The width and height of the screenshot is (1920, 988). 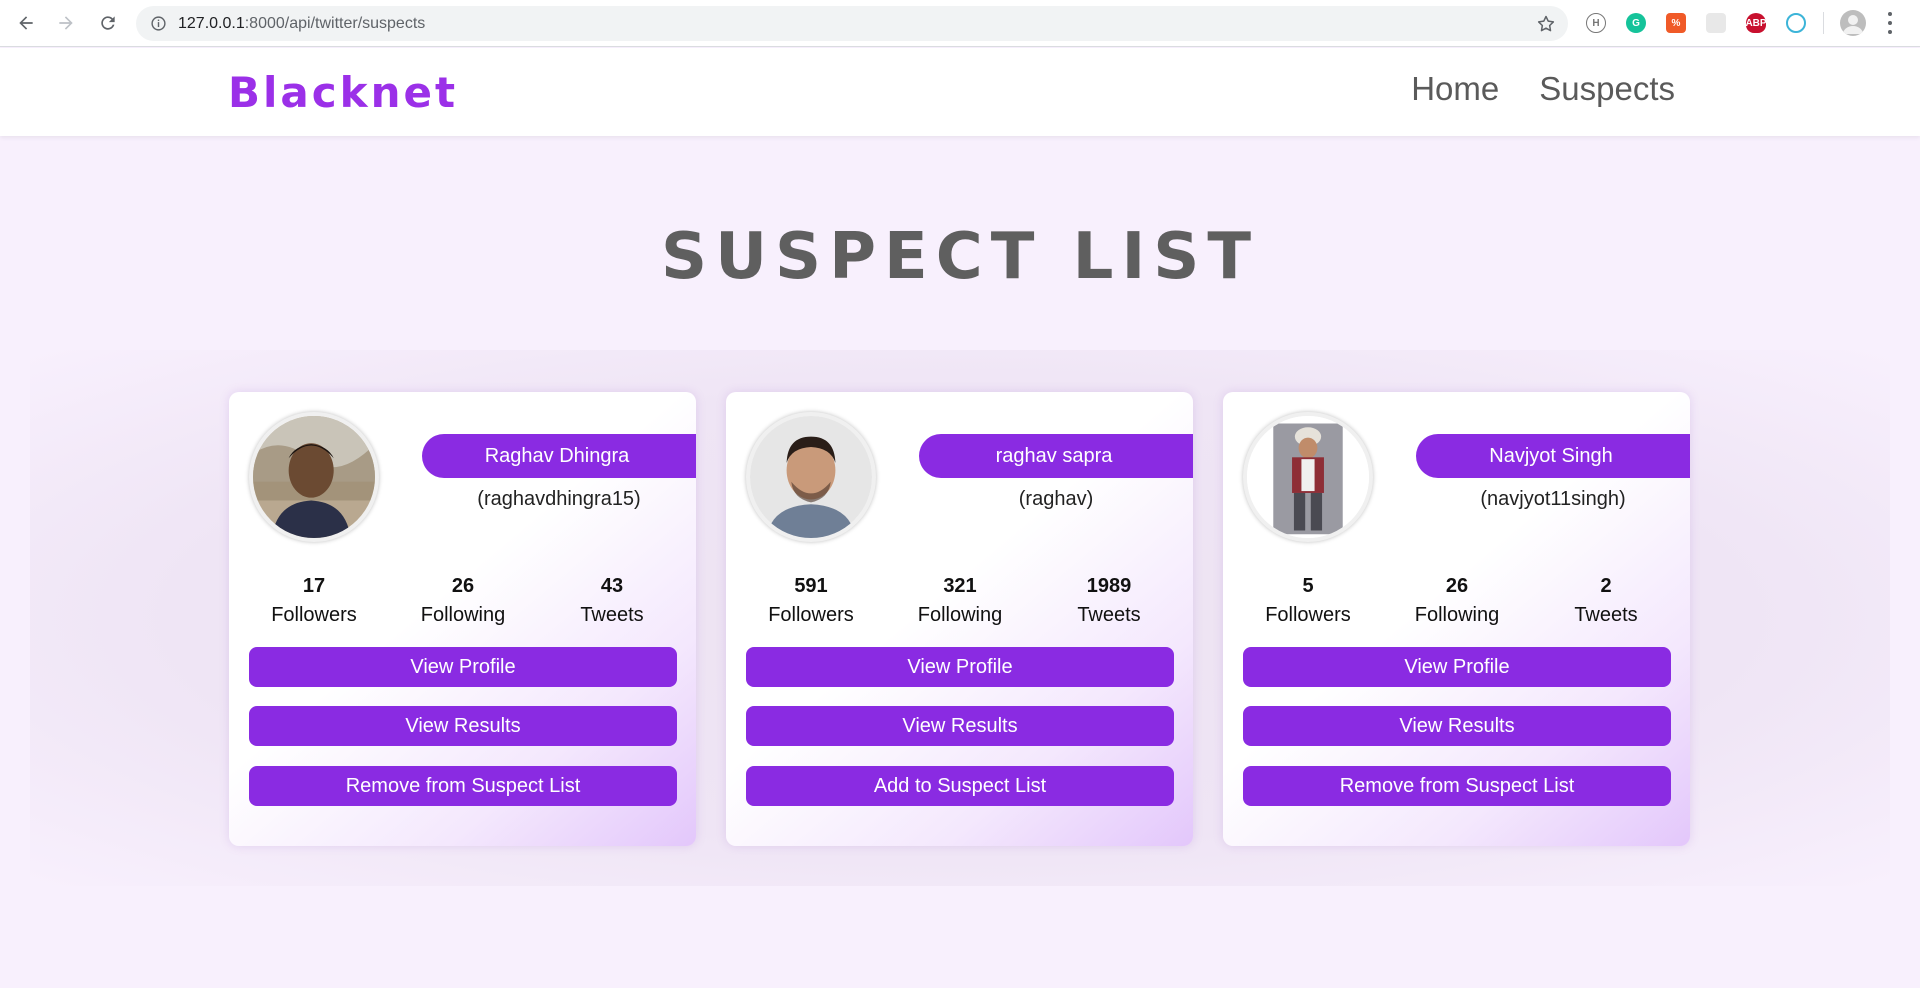 What do you see at coordinates (1553, 456) in the screenshot?
I see `suspect-name: Navjyot Singh` at bounding box center [1553, 456].